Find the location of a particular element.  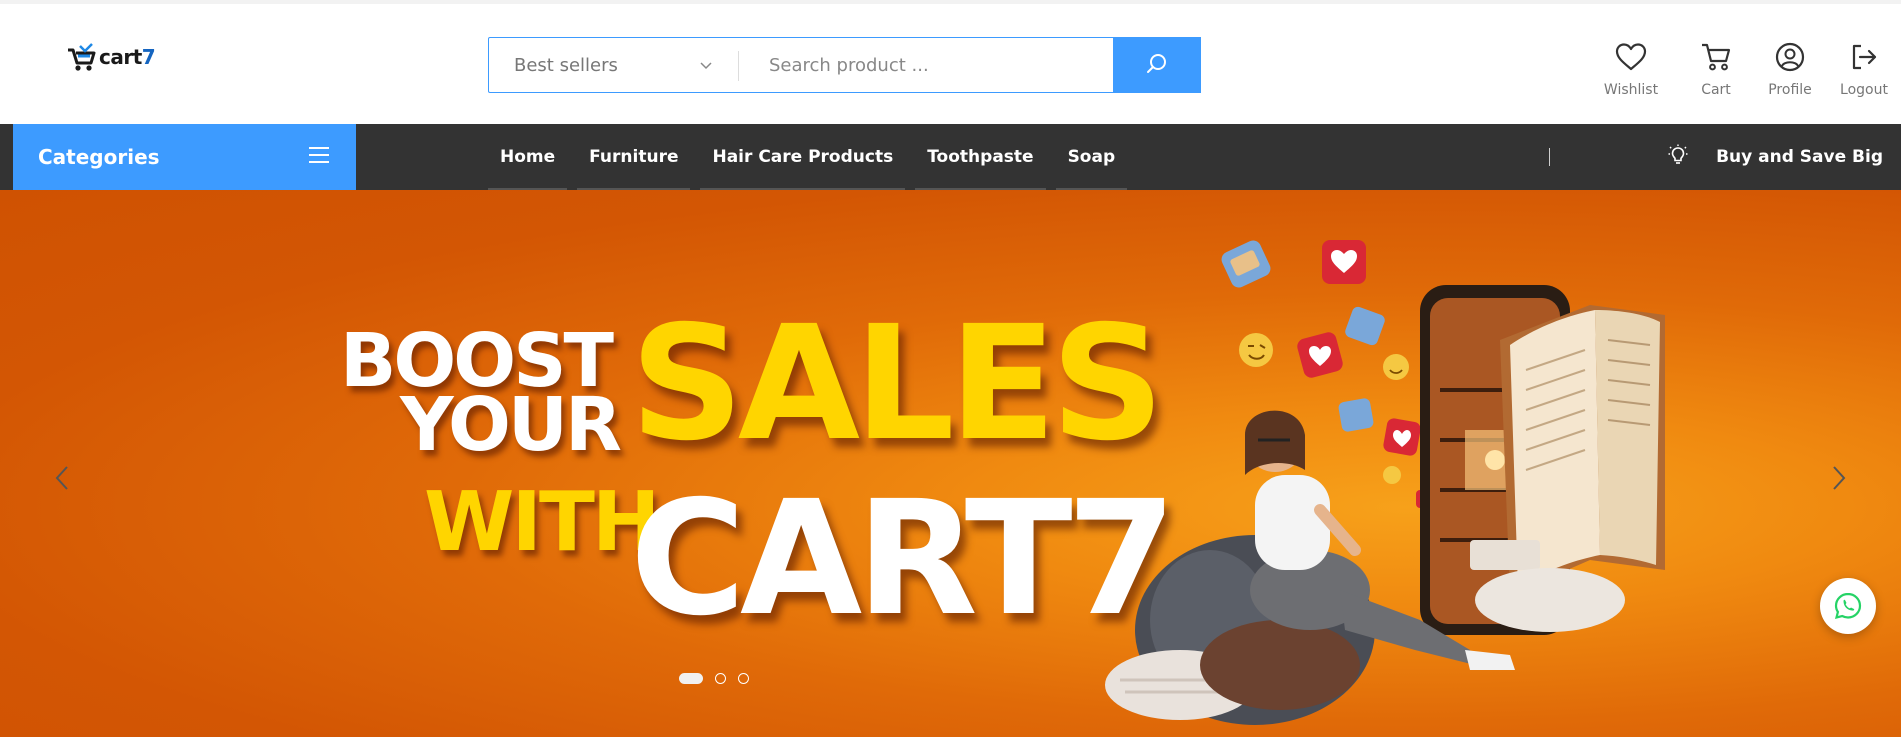

categories-button: Categories is located at coordinates (184, 157).